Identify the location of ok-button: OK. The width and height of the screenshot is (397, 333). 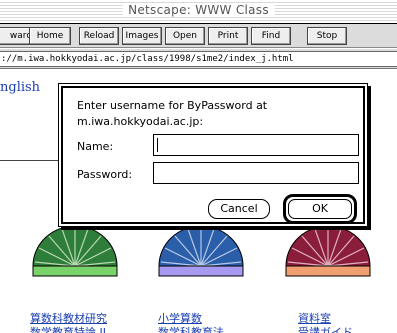
(320, 209).